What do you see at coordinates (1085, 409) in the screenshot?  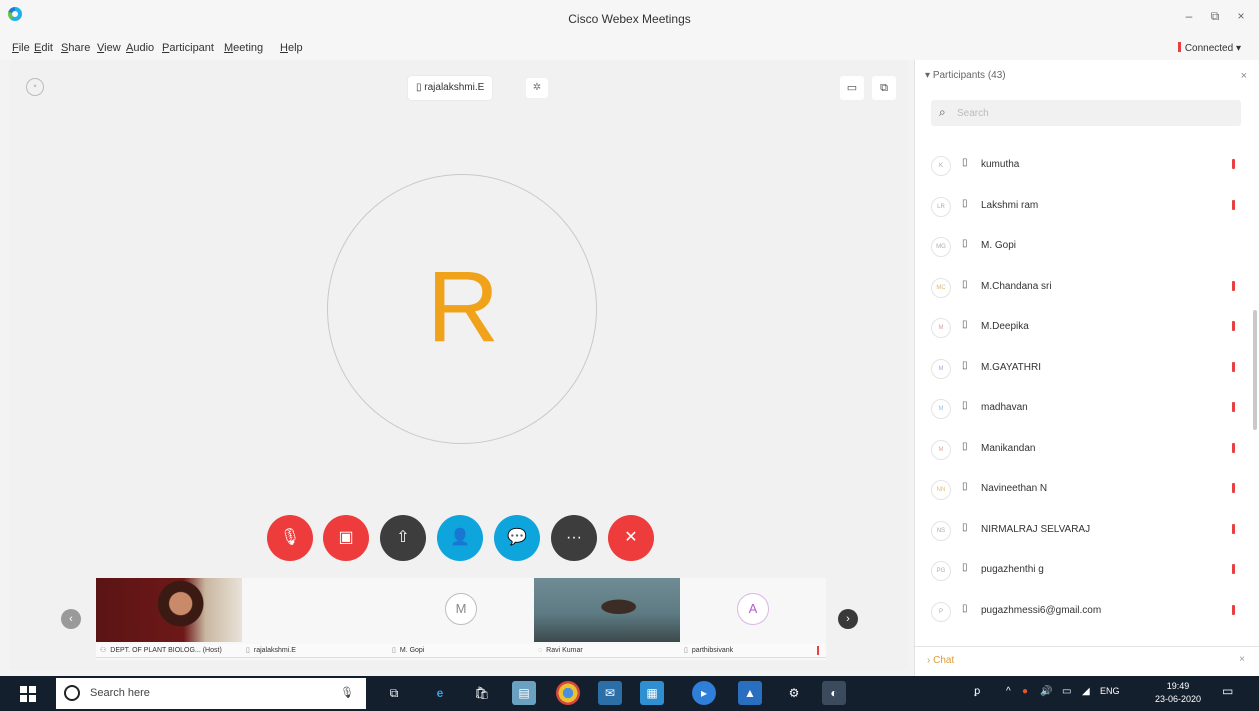 I see `participant-row: M ▯ madhavan` at bounding box center [1085, 409].